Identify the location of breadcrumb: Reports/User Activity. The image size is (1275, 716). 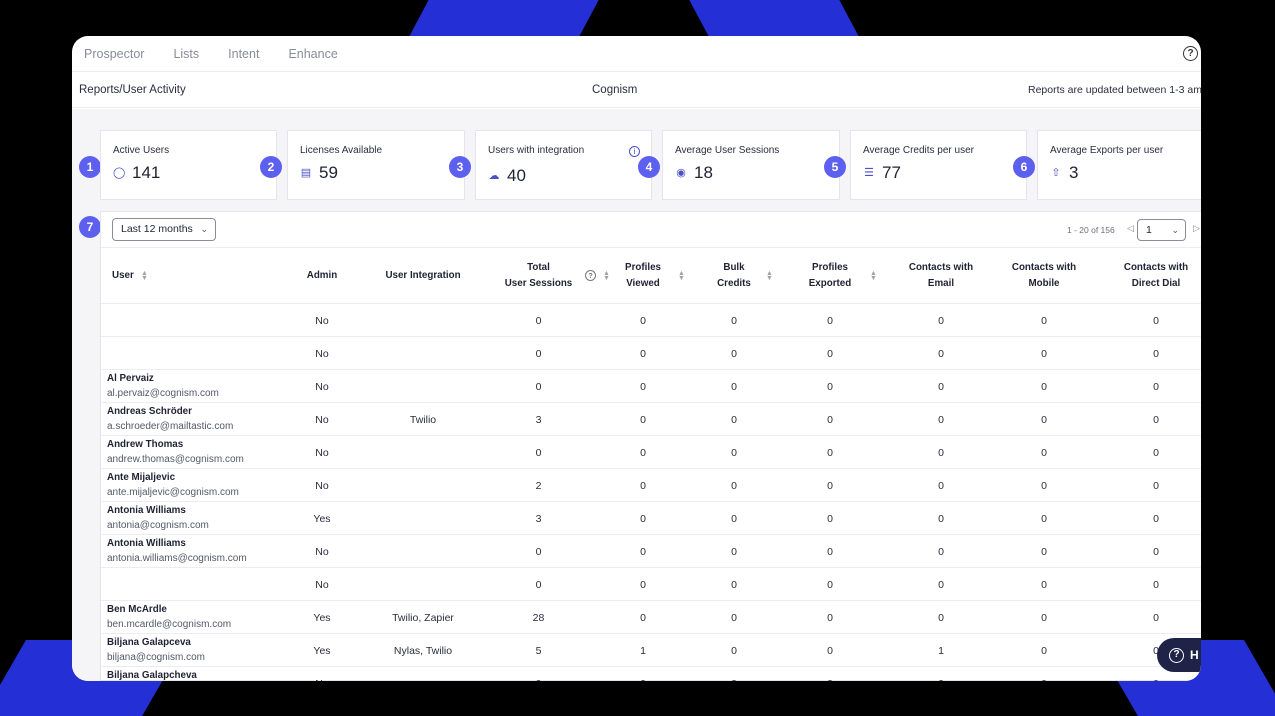
(129, 90).